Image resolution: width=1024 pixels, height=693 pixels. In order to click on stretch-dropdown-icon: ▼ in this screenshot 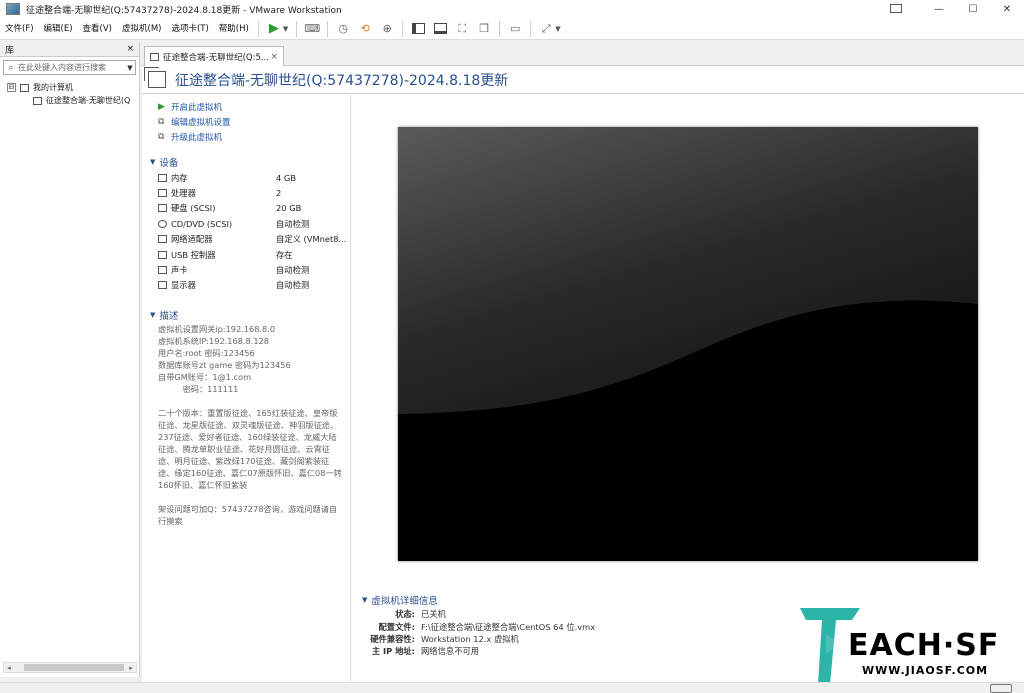, I will do `click(557, 29)`.